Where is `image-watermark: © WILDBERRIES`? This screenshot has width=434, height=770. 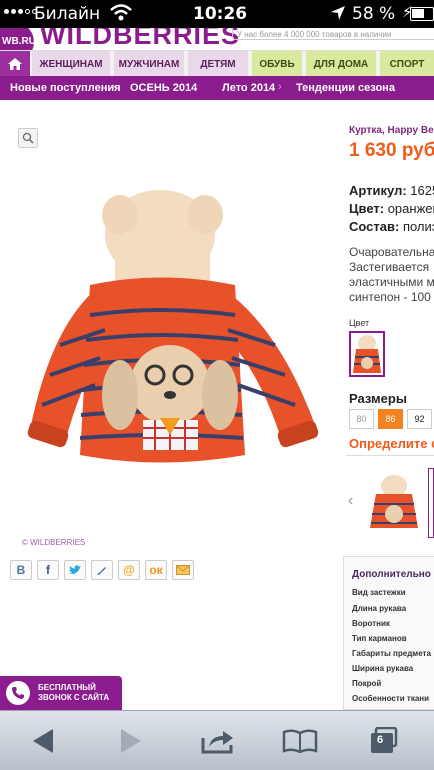 image-watermark: © WILDBERRIES is located at coordinates (54, 542).